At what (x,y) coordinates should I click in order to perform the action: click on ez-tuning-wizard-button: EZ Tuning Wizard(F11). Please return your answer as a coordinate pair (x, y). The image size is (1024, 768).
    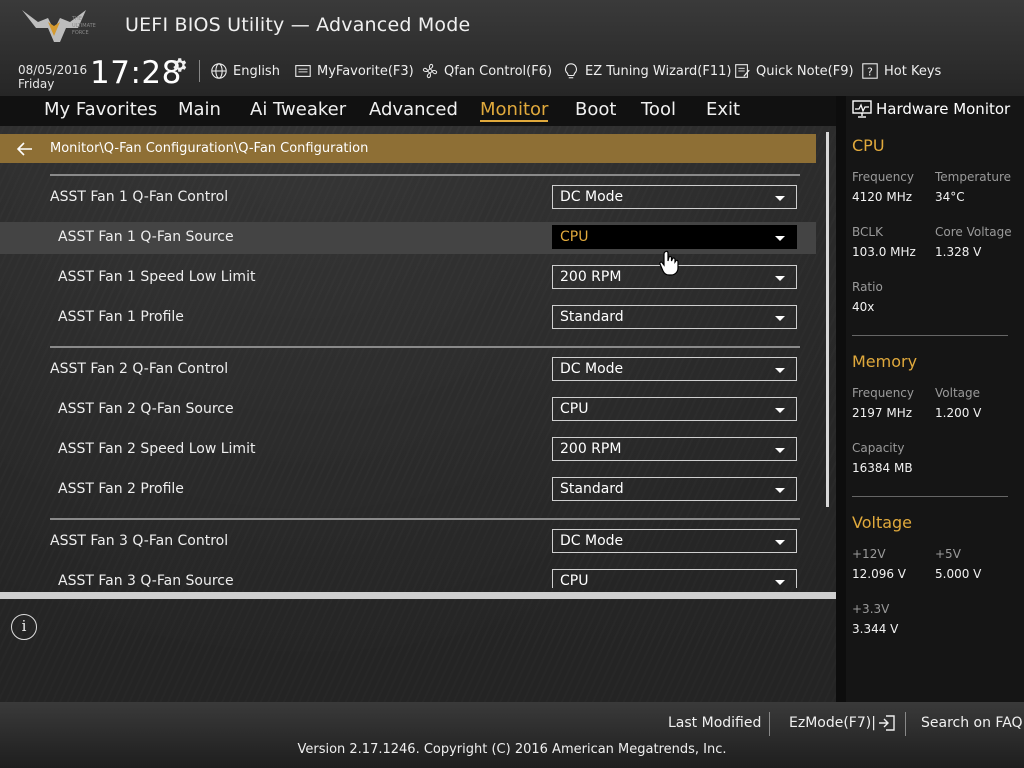
    Looking at the image, I should click on (646, 71).